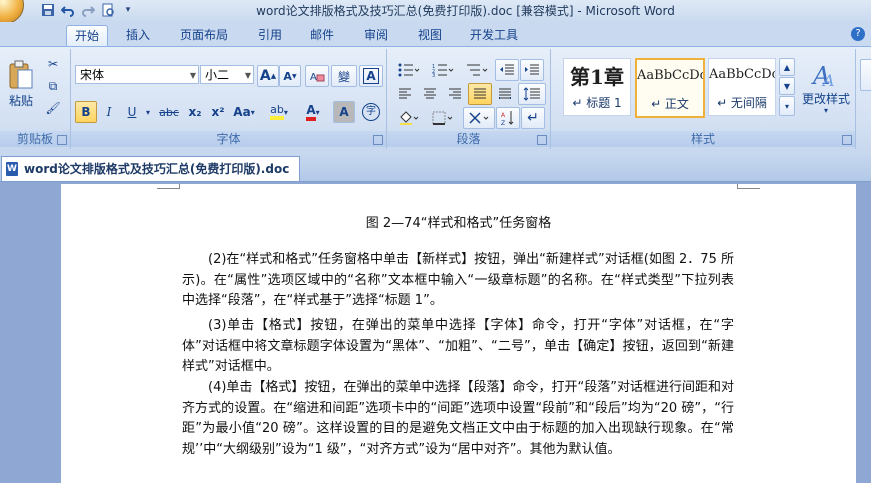 This screenshot has height=483, width=871. Describe the element at coordinates (477, 70) in the screenshot. I see `multilevel-list-button` at that location.